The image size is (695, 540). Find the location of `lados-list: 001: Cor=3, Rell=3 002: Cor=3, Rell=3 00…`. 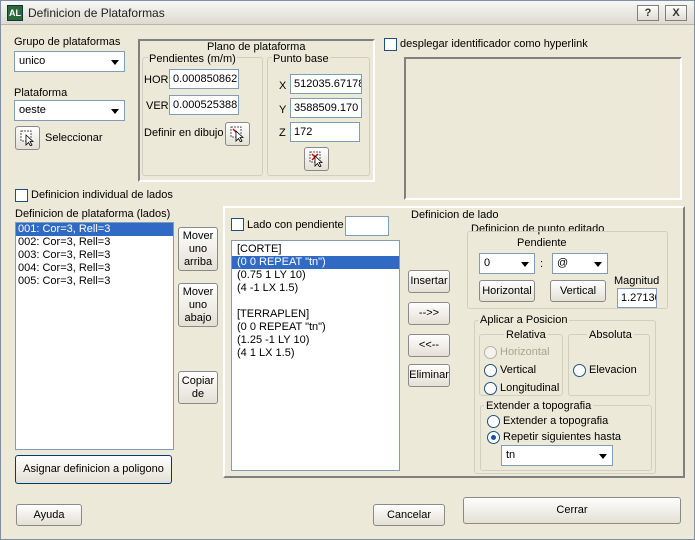

lados-list: 001: Cor=3, Rell=3 002: Cor=3, Rell=3 00… is located at coordinates (94, 336).